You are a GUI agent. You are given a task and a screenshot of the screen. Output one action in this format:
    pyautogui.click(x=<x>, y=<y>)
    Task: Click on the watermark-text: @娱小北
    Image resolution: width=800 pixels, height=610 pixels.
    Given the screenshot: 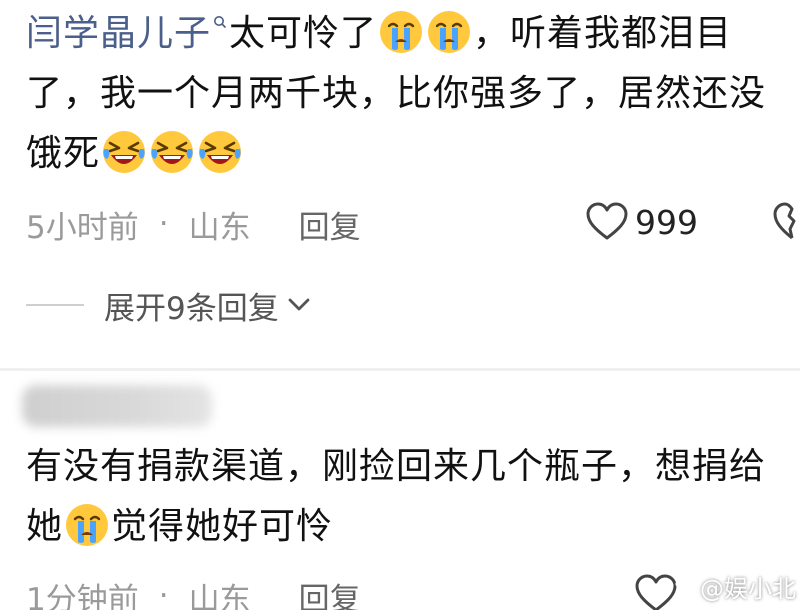 What is the action you would take?
    pyautogui.click(x=748, y=589)
    